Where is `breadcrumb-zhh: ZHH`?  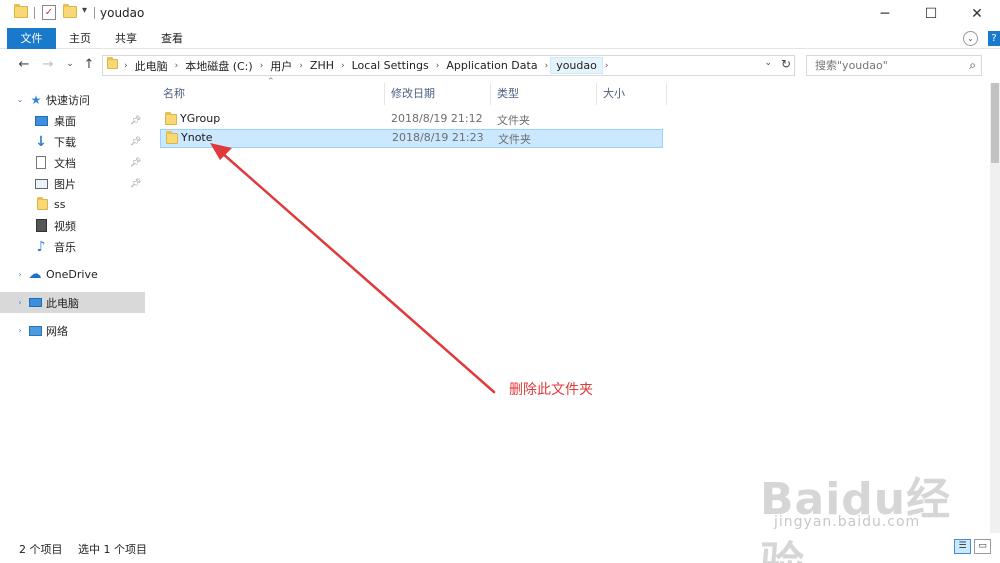 breadcrumb-zhh: ZHH is located at coordinates (322, 65).